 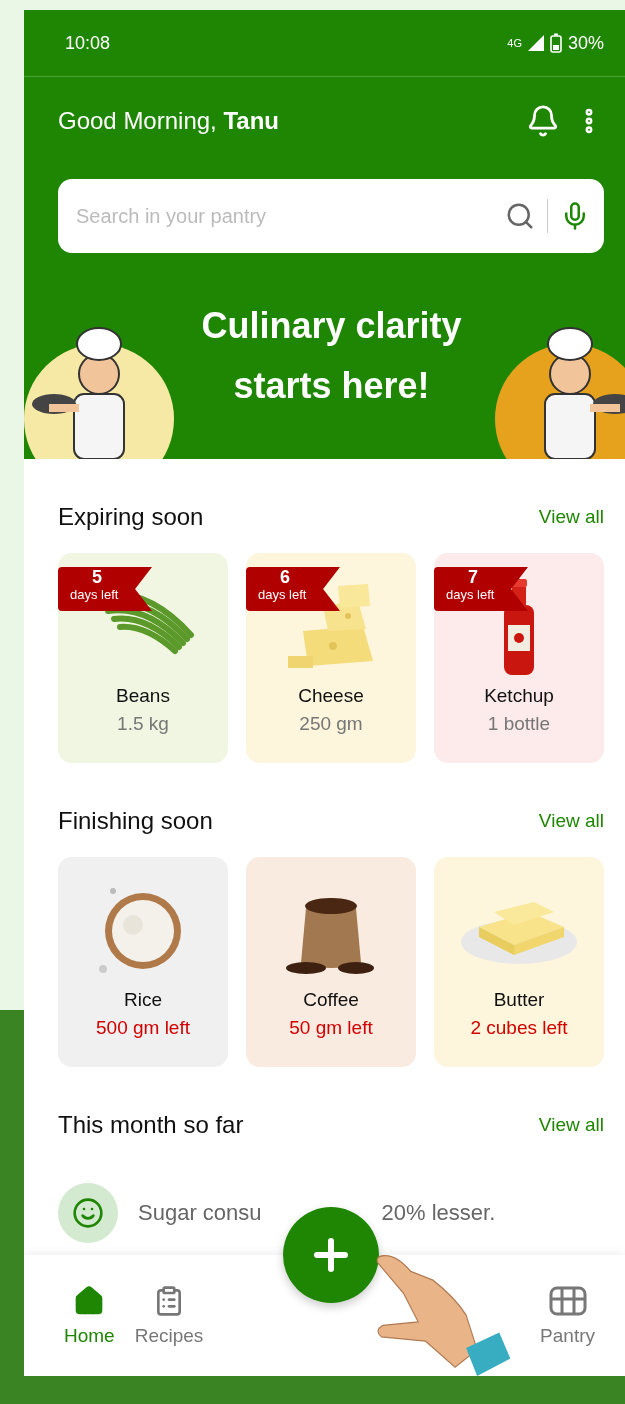 I want to click on status-time: 10:08, so click(x=88, y=43).